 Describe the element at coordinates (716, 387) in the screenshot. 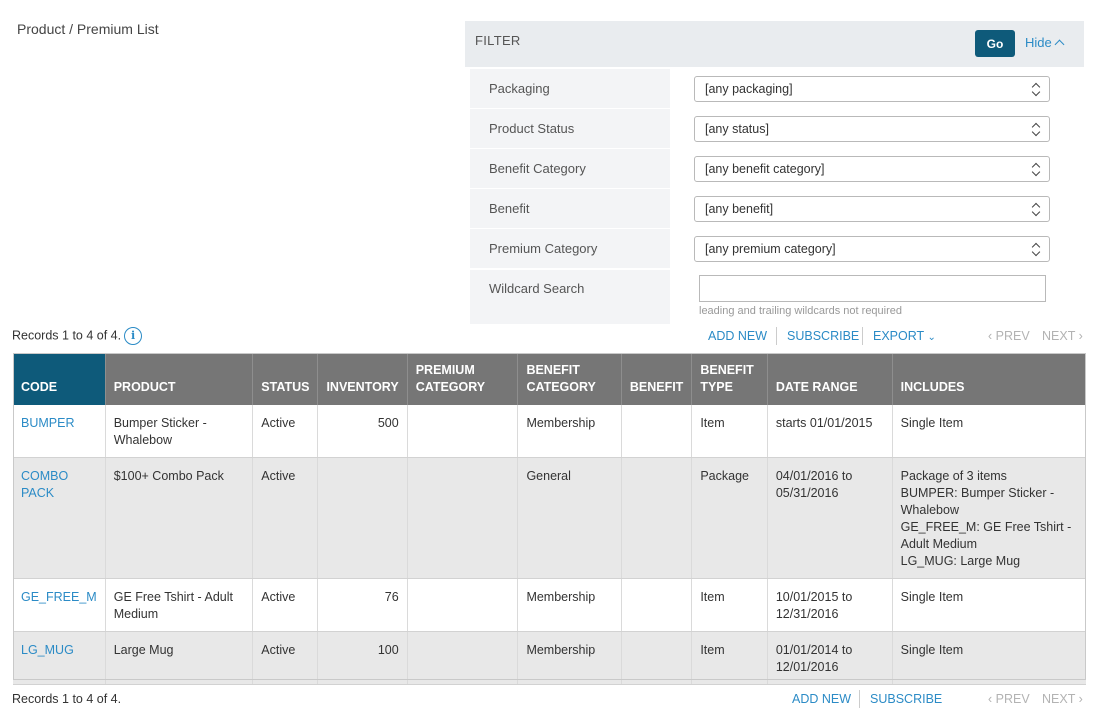

I see `header-line: TYPE` at that location.